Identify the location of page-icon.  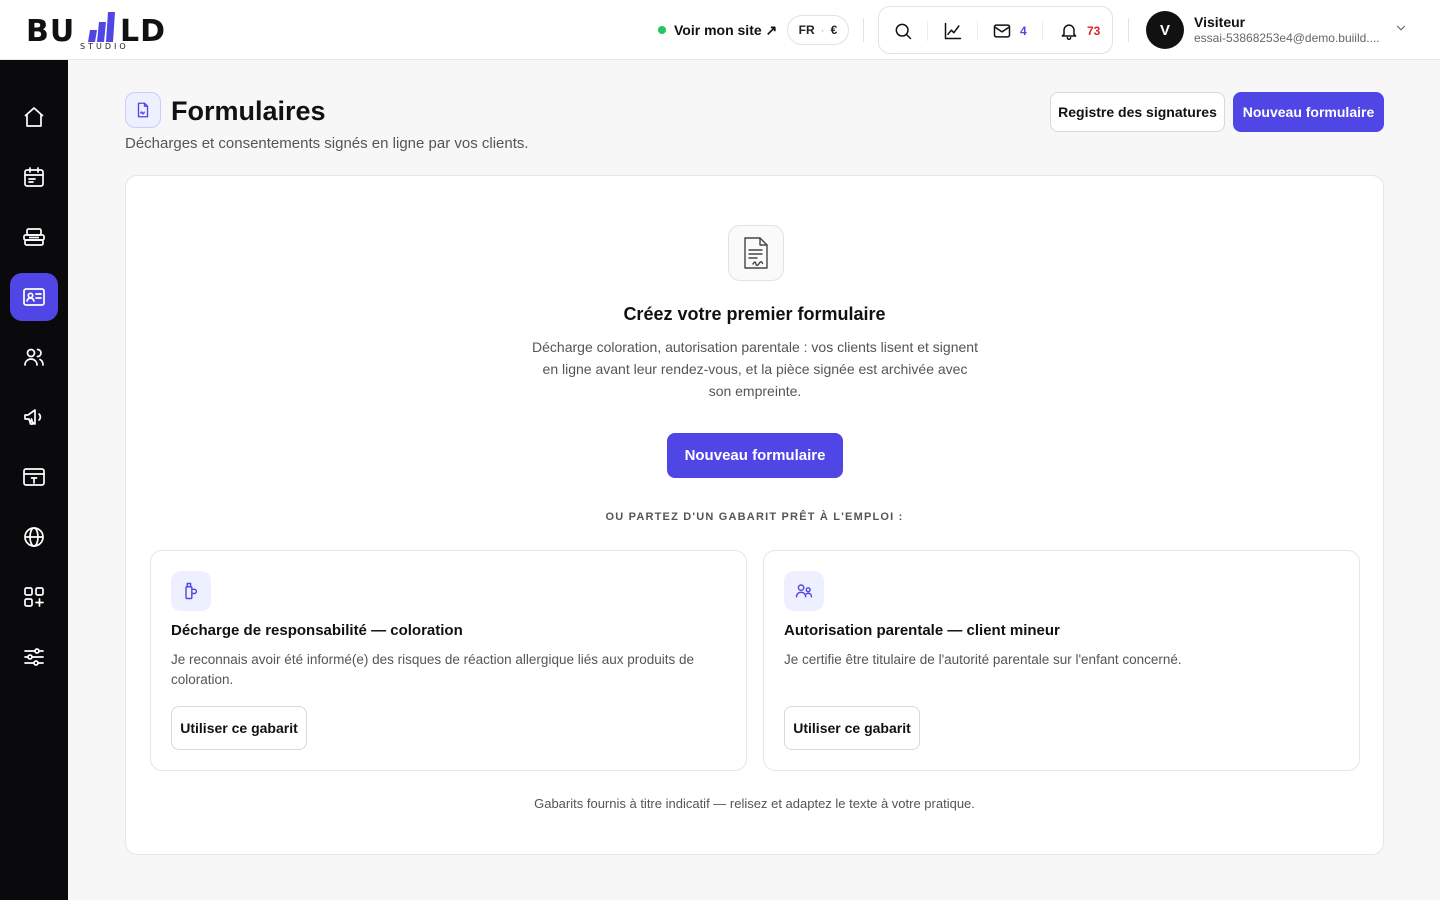
(143, 110).